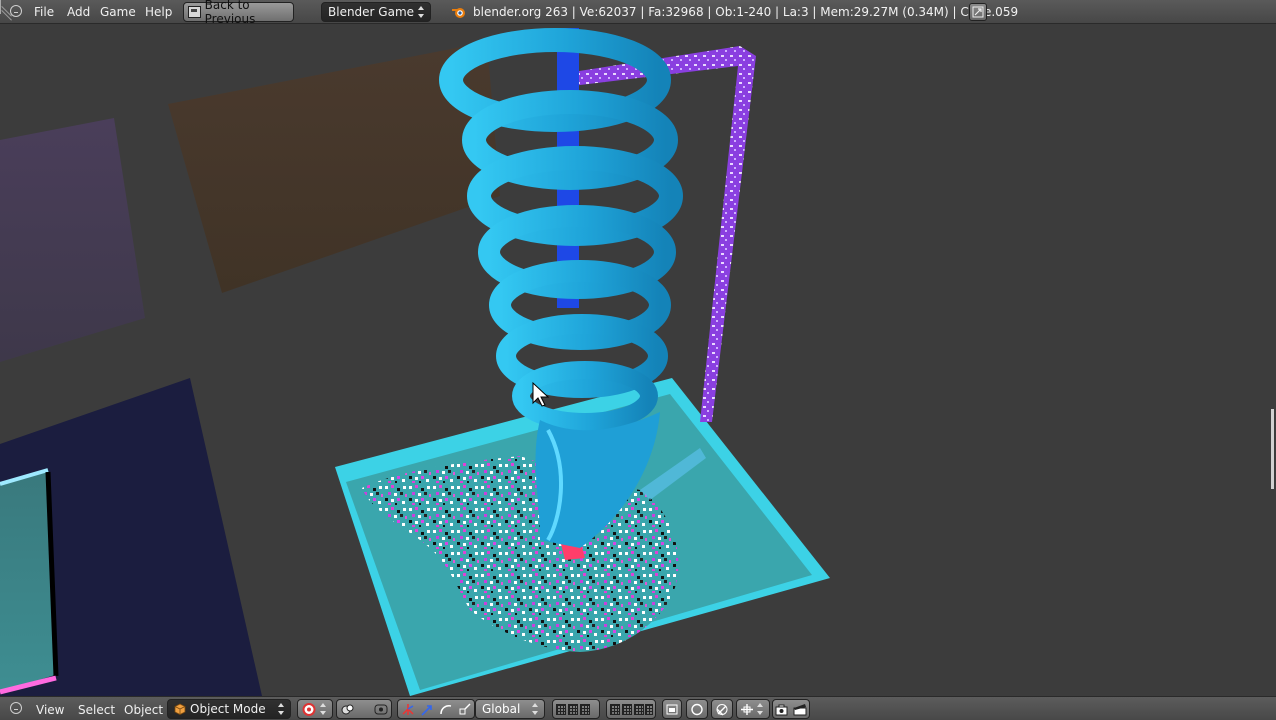 The width and height of the screenshot is (1276, 720). What do you see at coordinates (96, 710) in the screenshot?
I see `menu-select: Select` at bounding box center [96, 710].